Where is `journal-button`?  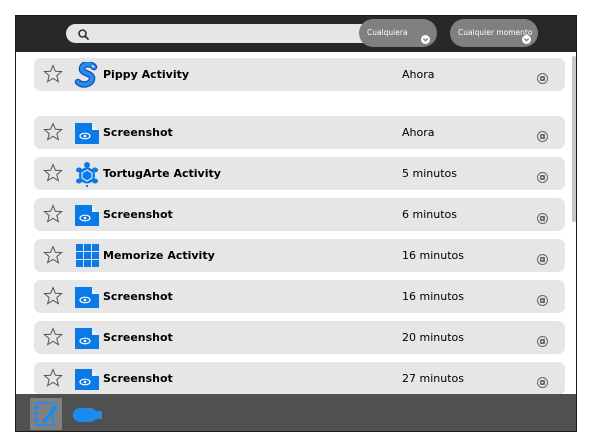 journal-button is located at coordinates (46, 414).